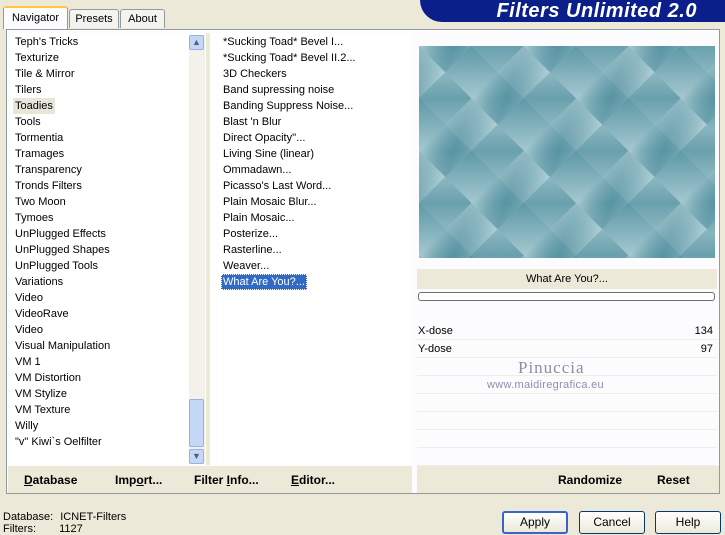 The height and width of the screenshot is (535, 725). What do you see at coordinates (567, 349) in the screenshot?
I see `param-row: Y-dose 97` at bounding box center [567, 349].